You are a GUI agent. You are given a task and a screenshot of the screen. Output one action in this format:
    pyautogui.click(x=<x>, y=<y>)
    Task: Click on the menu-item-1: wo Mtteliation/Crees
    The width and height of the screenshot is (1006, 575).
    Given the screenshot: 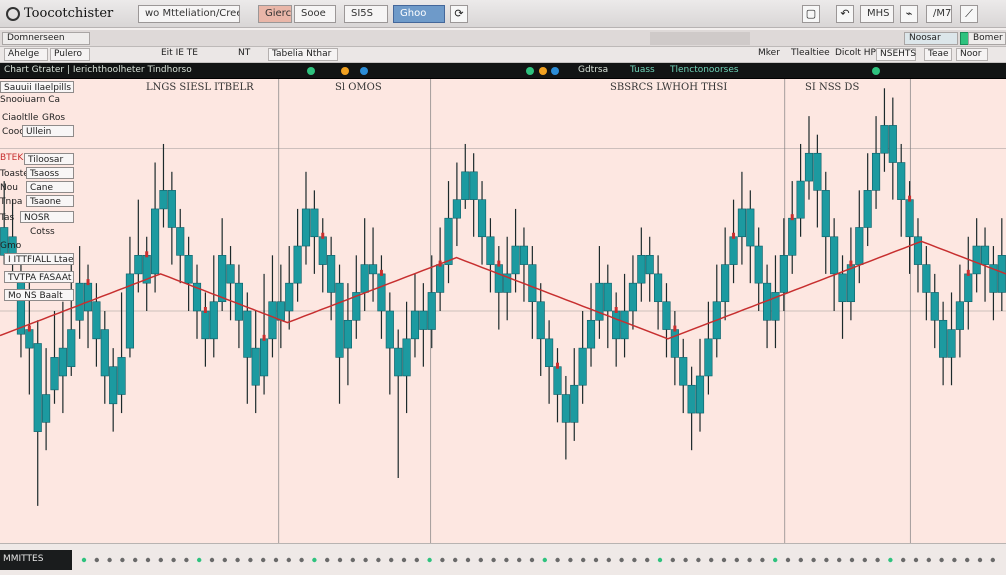 What is the action you would take?
    pyautogui.click(x=189, y=14)
    